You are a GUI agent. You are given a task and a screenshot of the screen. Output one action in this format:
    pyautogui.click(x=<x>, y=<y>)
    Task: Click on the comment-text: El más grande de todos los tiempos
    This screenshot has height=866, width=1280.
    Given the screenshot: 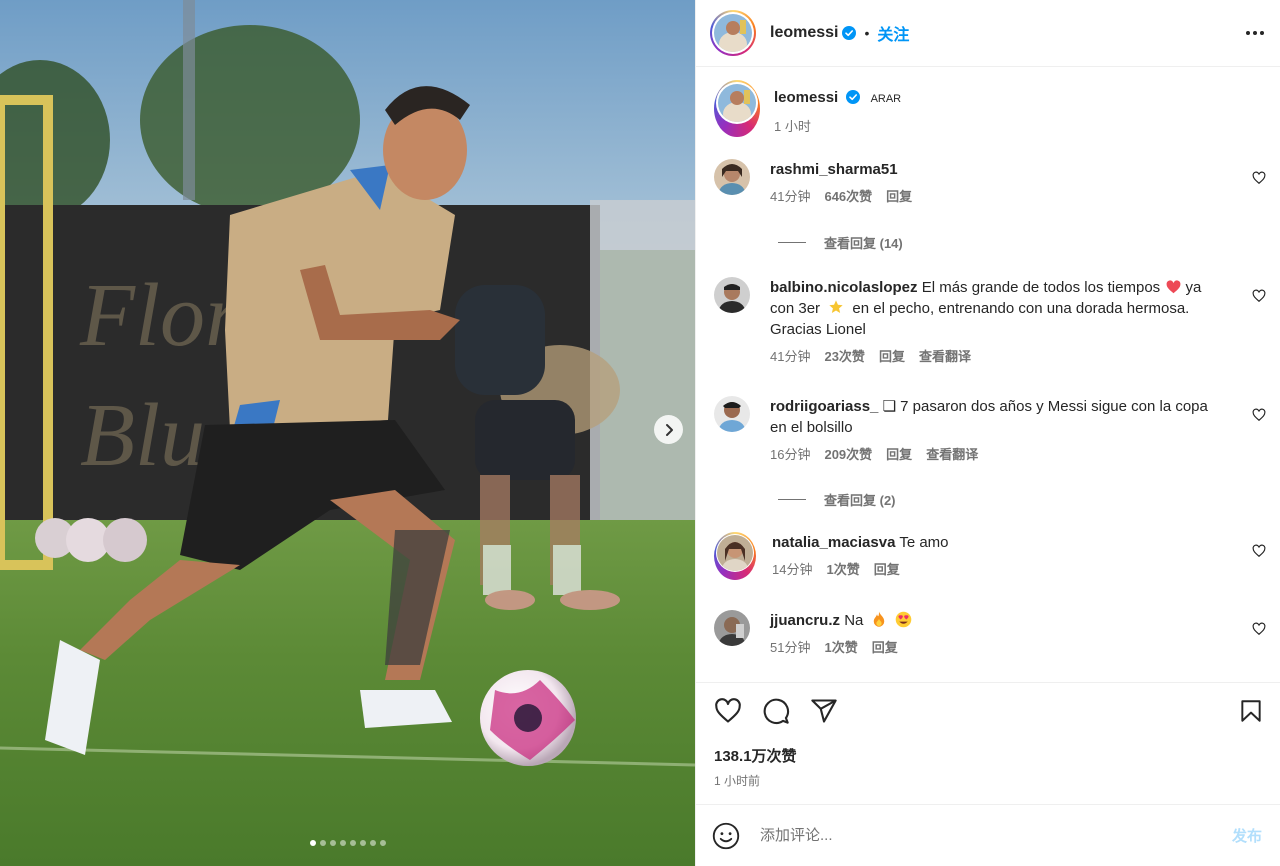 What is the action you would take?
    pyautogui.click(x=1041, y=287)
    